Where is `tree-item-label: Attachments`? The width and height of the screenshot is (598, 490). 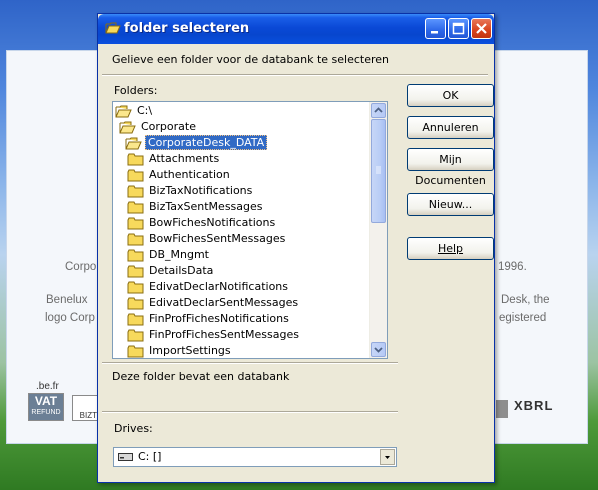 tree-item-label: Attachments is located at coordinates (184, 158).